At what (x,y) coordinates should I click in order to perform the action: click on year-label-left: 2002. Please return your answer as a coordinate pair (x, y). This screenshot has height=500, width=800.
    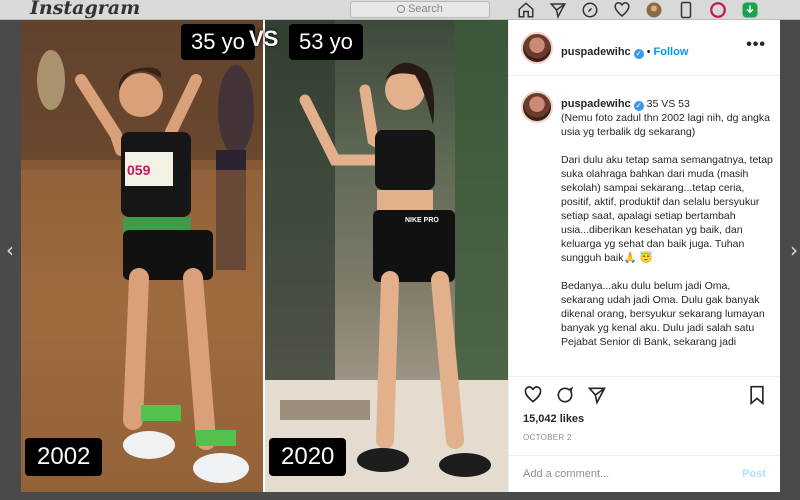
    Looking at the image, I should click on (64, 457).